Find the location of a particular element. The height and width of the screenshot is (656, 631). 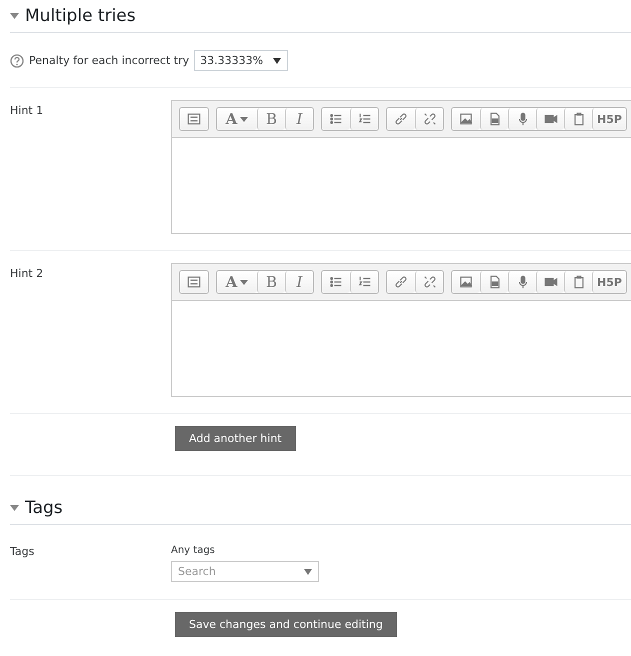

add-hint-button: Add another hint is located at coordinates (235, 438).